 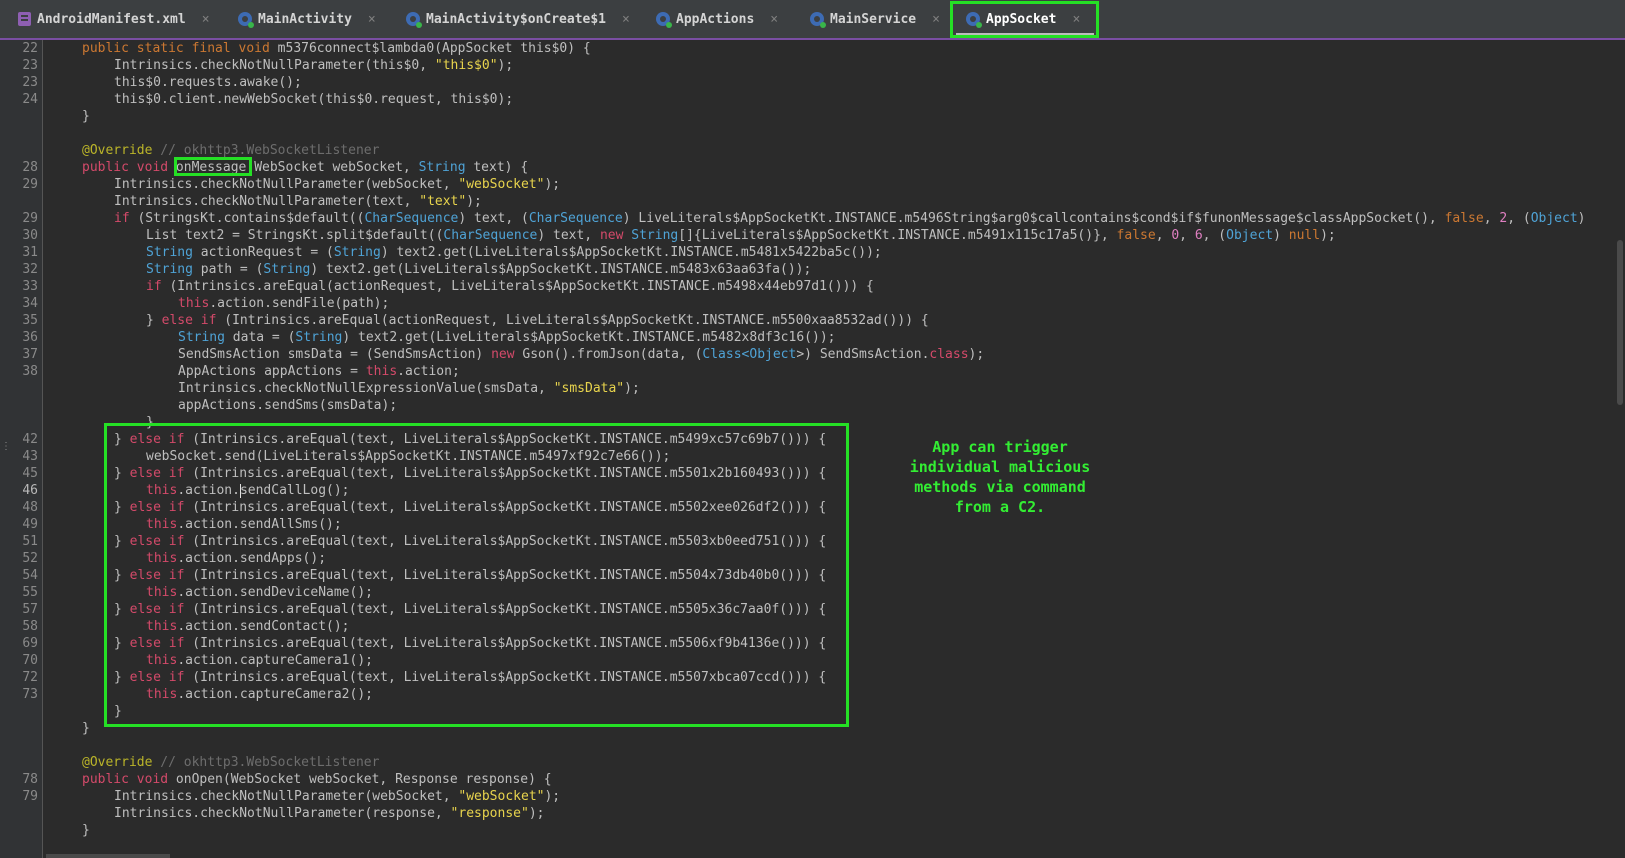 What do you see at coordinates (30, 303) in the screenshot?
I see `line-number: 34` at bounding box center [30, 303].